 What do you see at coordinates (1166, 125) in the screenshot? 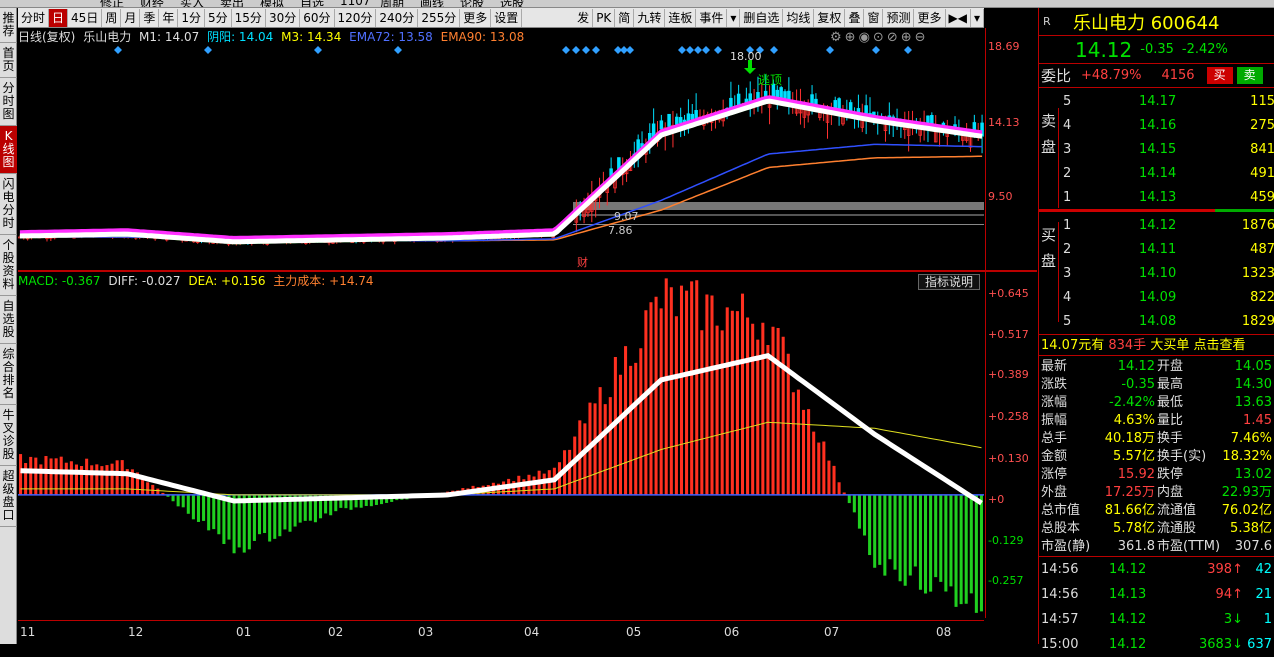
I see `ask-row: 4 14.16 275` at bounding box center [1166, 125].